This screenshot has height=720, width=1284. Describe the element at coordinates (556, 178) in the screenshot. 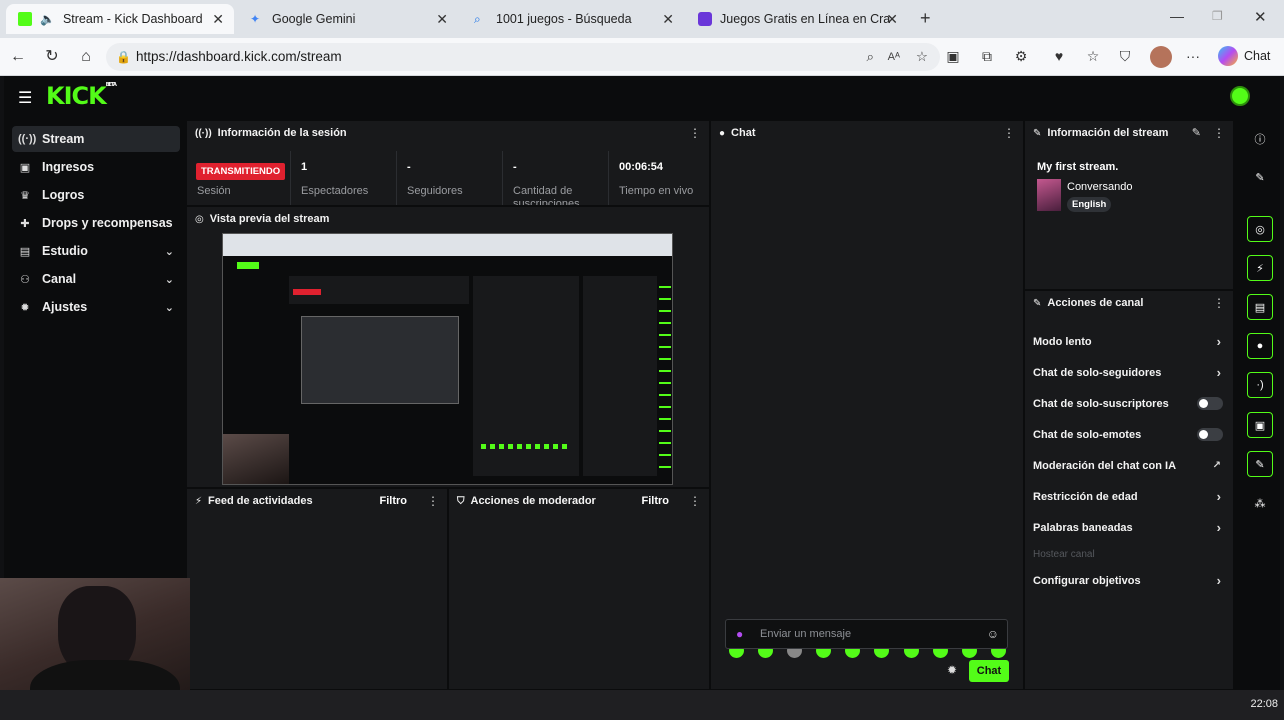

I see `stat-subscriptions: - Cantidad de suscripciones` at that location.